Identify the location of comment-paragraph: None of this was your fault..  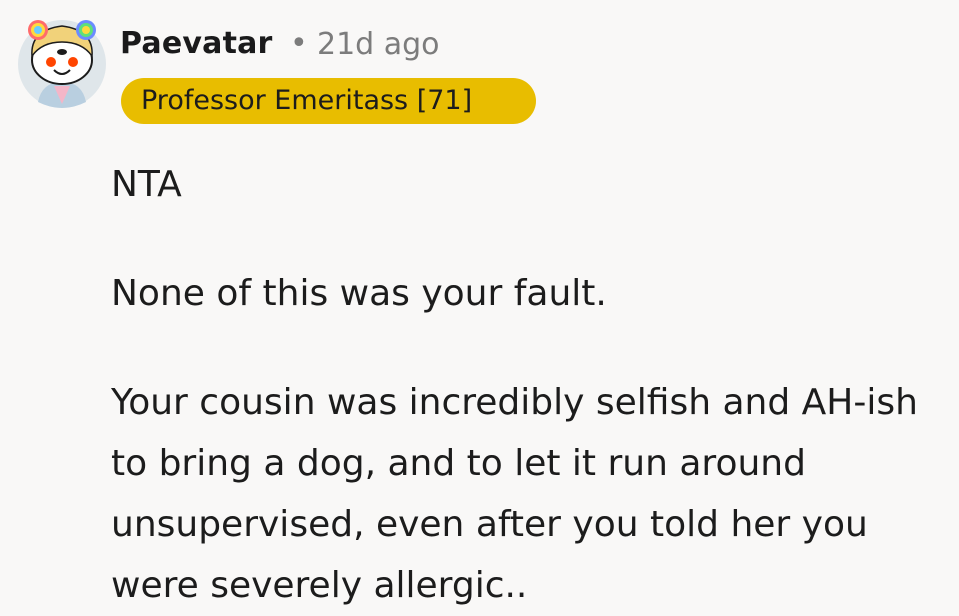
(359, 293).